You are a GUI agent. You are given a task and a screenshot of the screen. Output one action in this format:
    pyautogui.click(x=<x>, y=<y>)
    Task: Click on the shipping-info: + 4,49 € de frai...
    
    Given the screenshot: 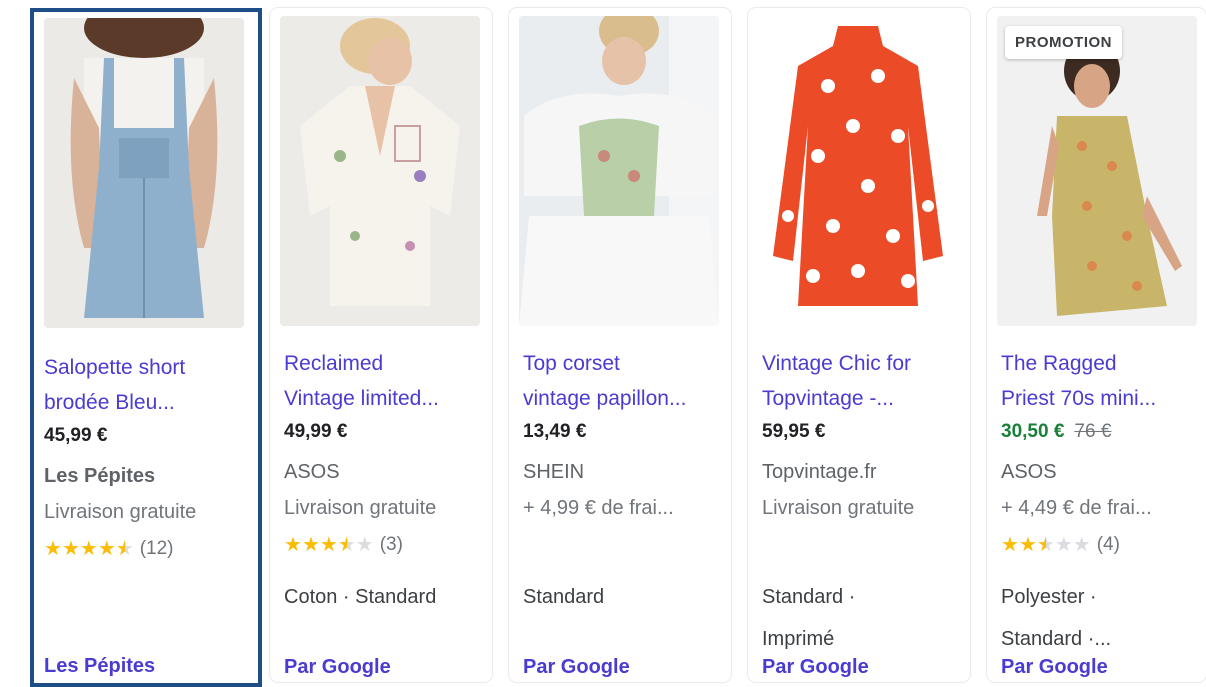 What is the action you would take?
    pyautogui.click(x=1076, y=508)
    